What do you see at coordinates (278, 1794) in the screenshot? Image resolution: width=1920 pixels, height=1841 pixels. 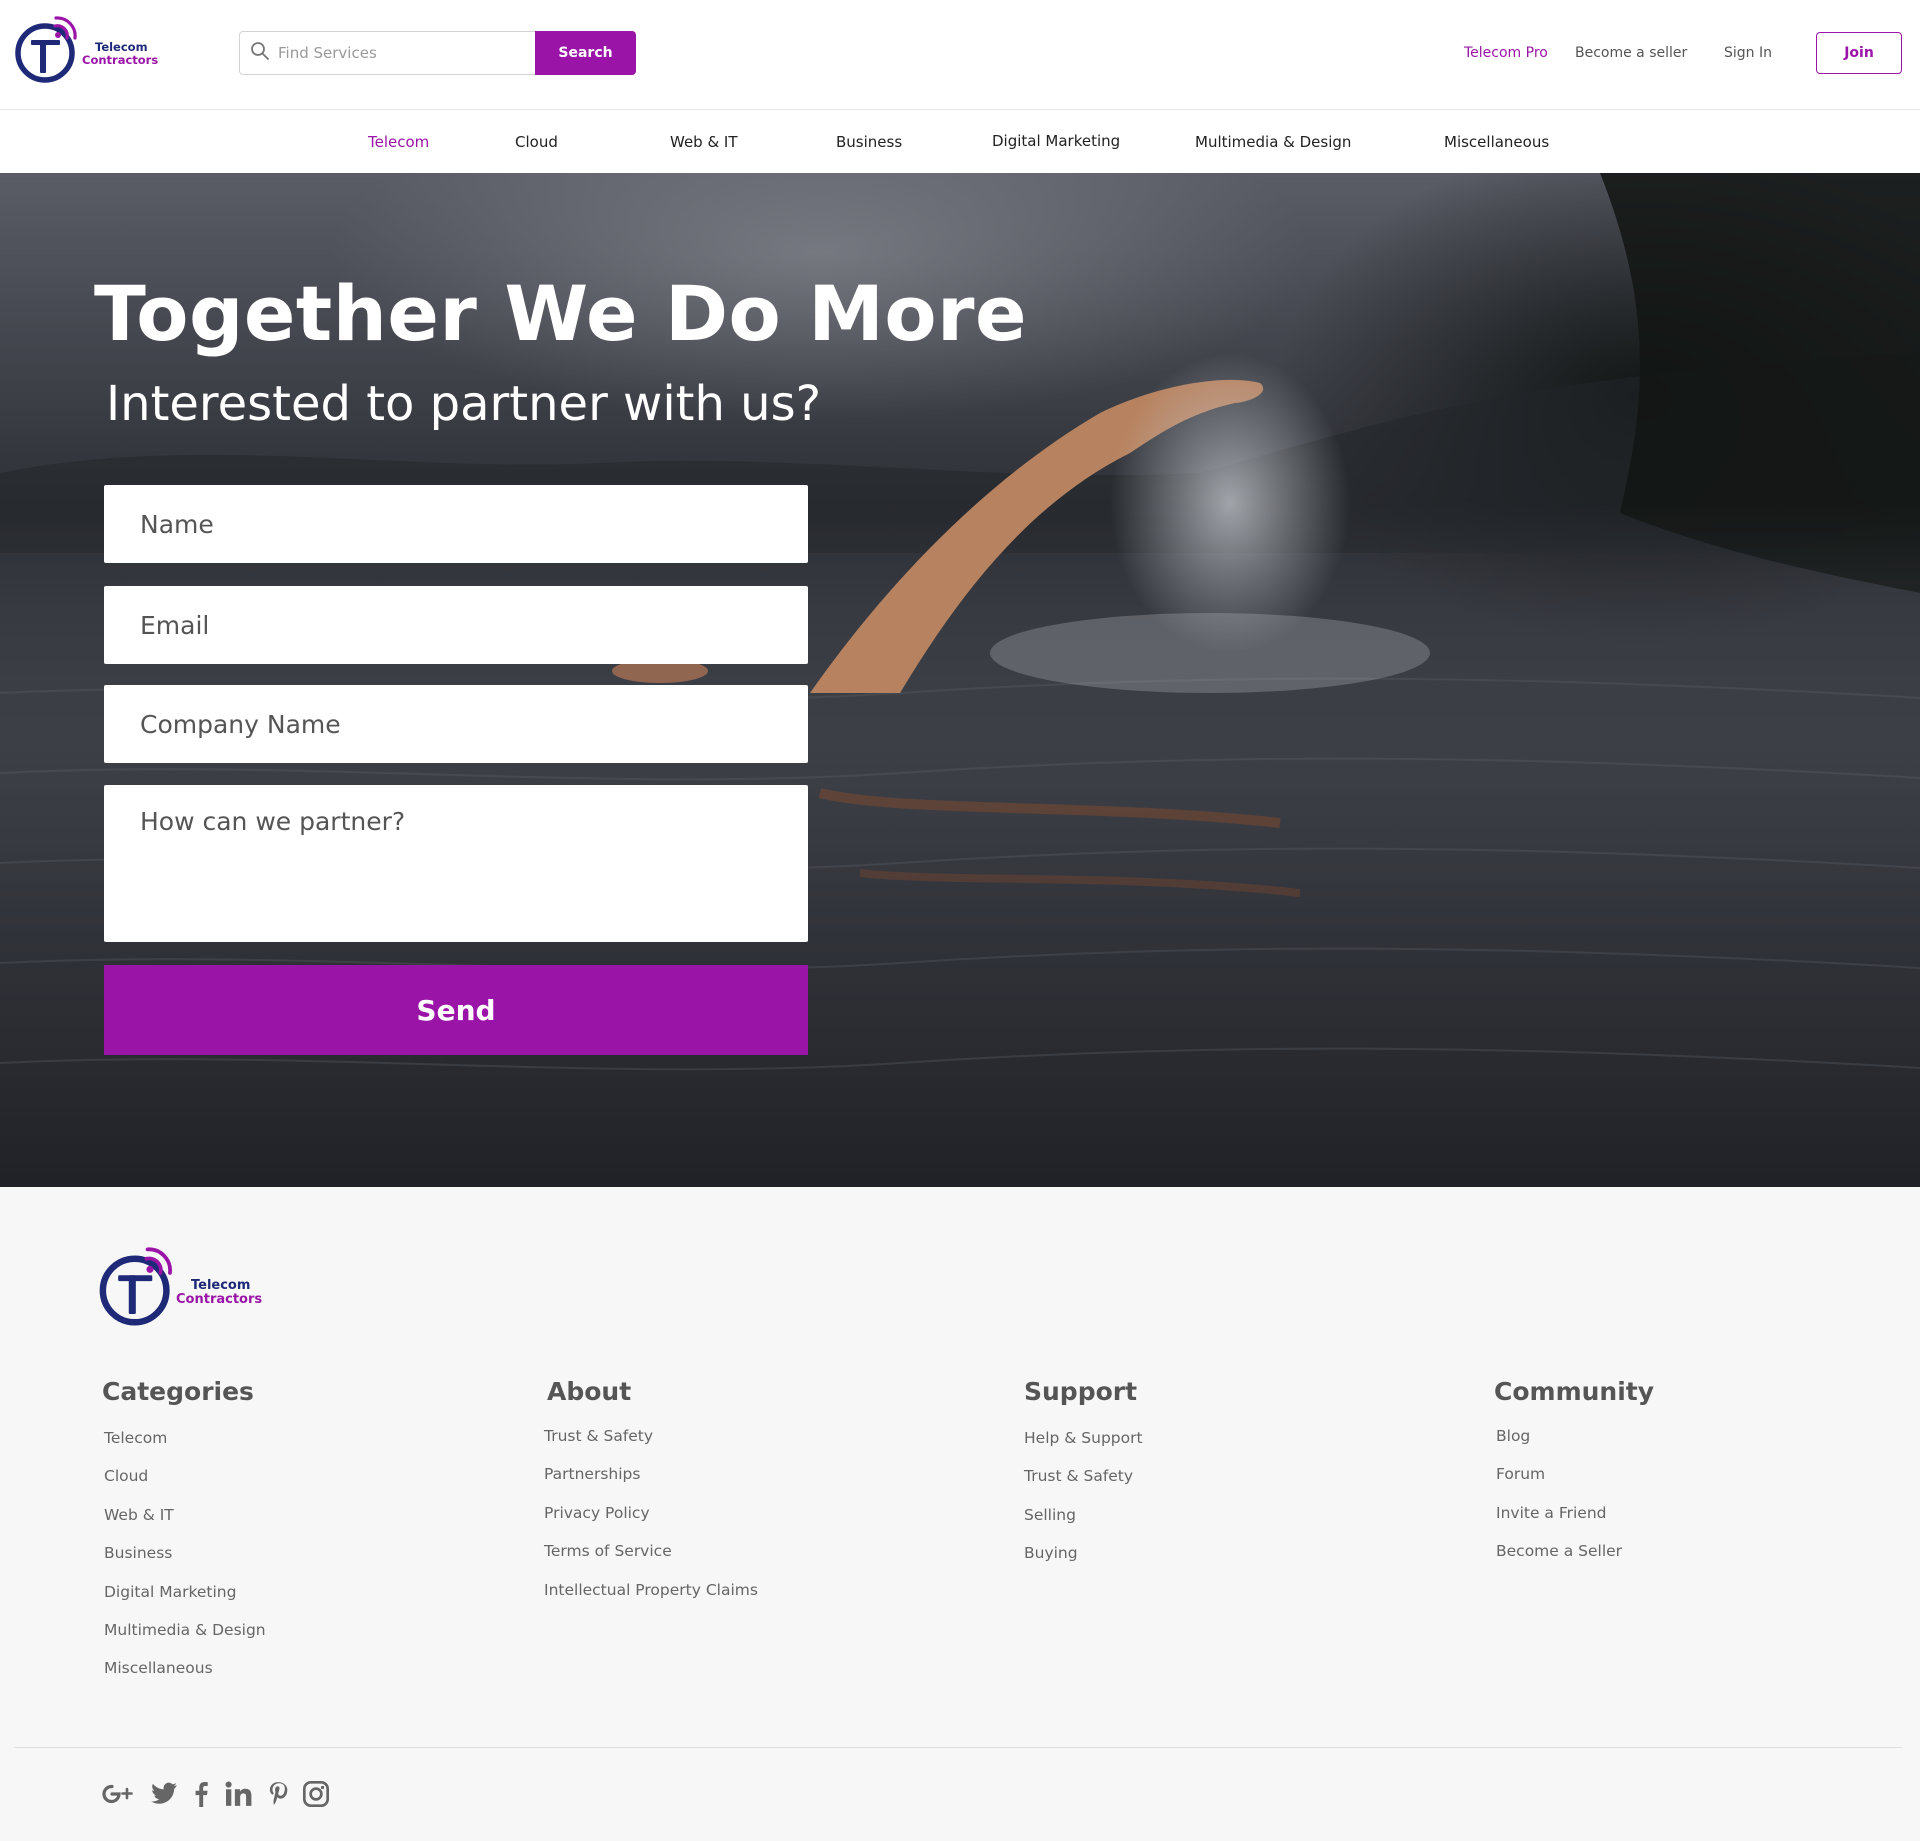 I see `pinterest-icon` at bounding box center [278, 1794].